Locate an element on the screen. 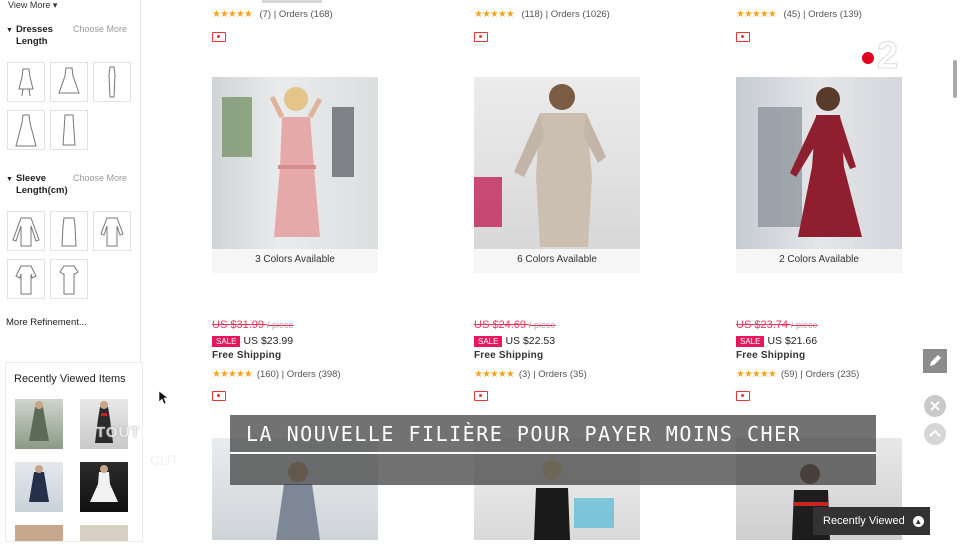 The image size is (960, 545). original-price: US $23.74 / piece is located at coordinates (777, 325).